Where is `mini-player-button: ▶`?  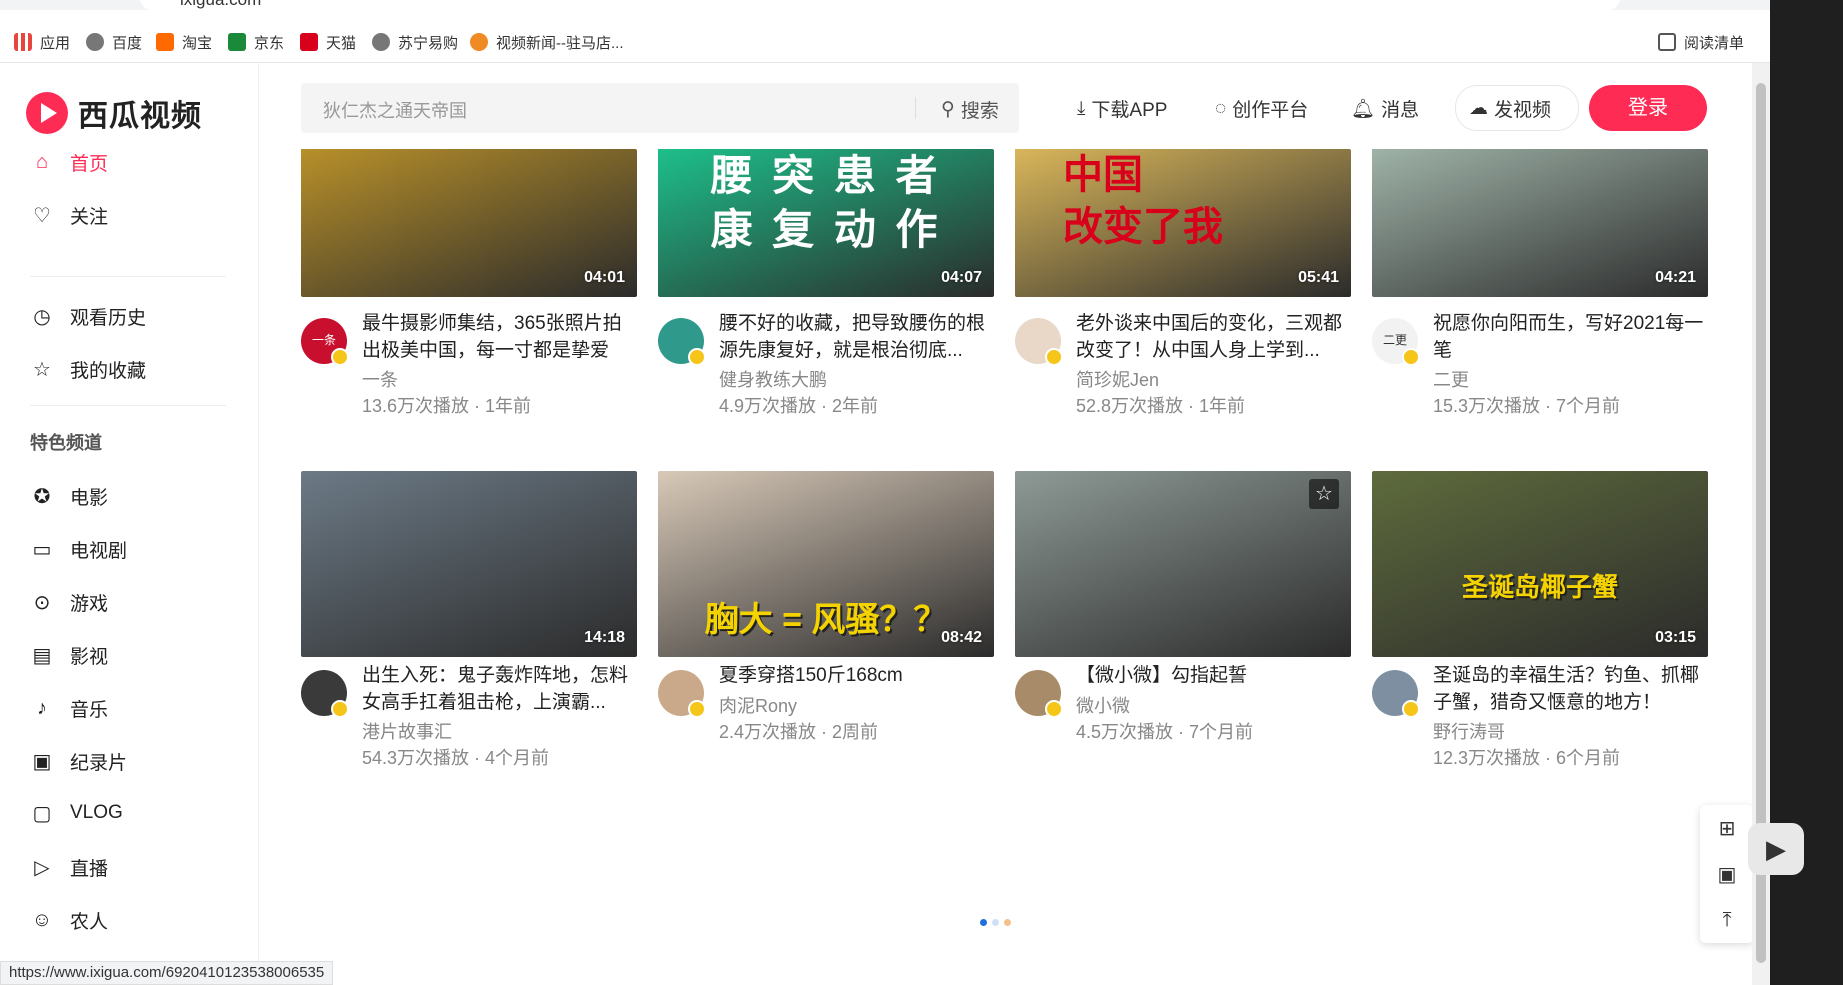 mini-player-button: ▶ is located at coordinates (1776, 849).